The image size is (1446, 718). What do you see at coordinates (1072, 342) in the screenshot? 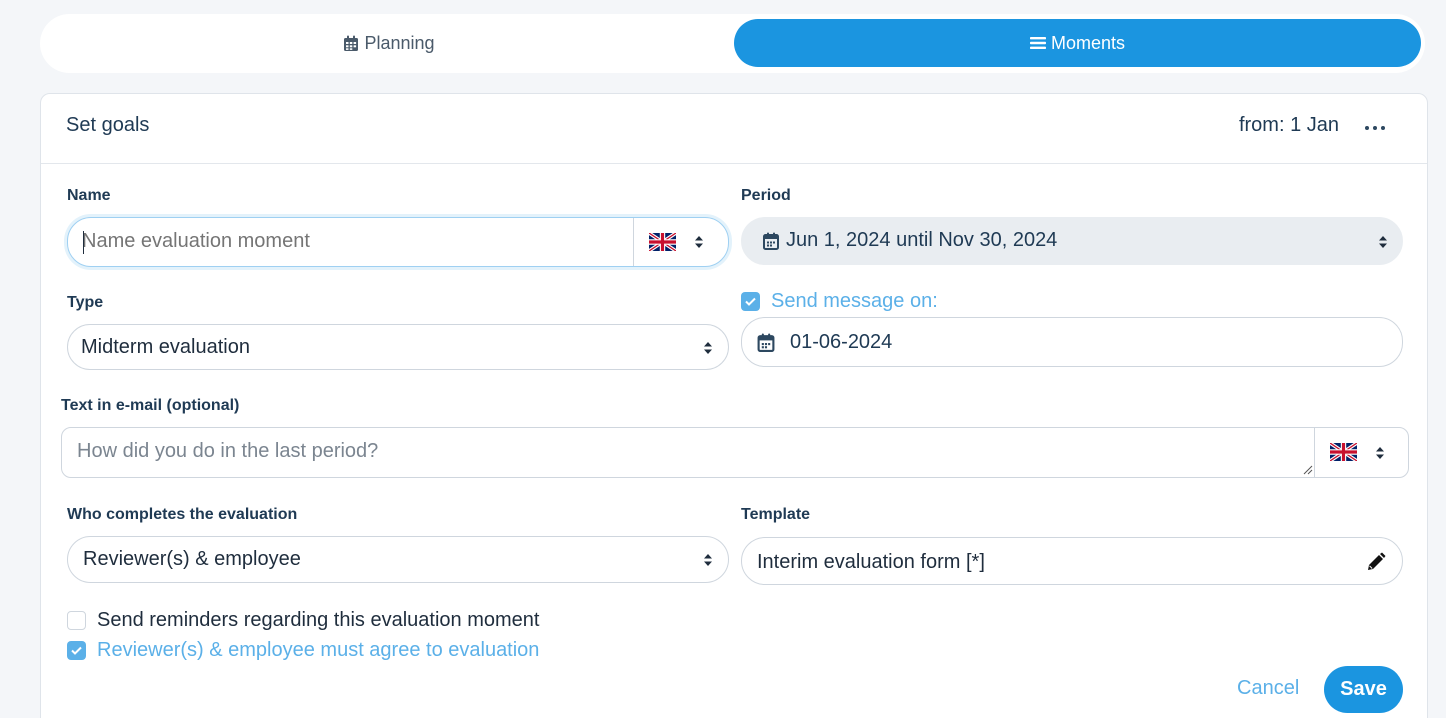
I see `send-message-date-field: 01-06-2024` at bounding box center [1072, 342].